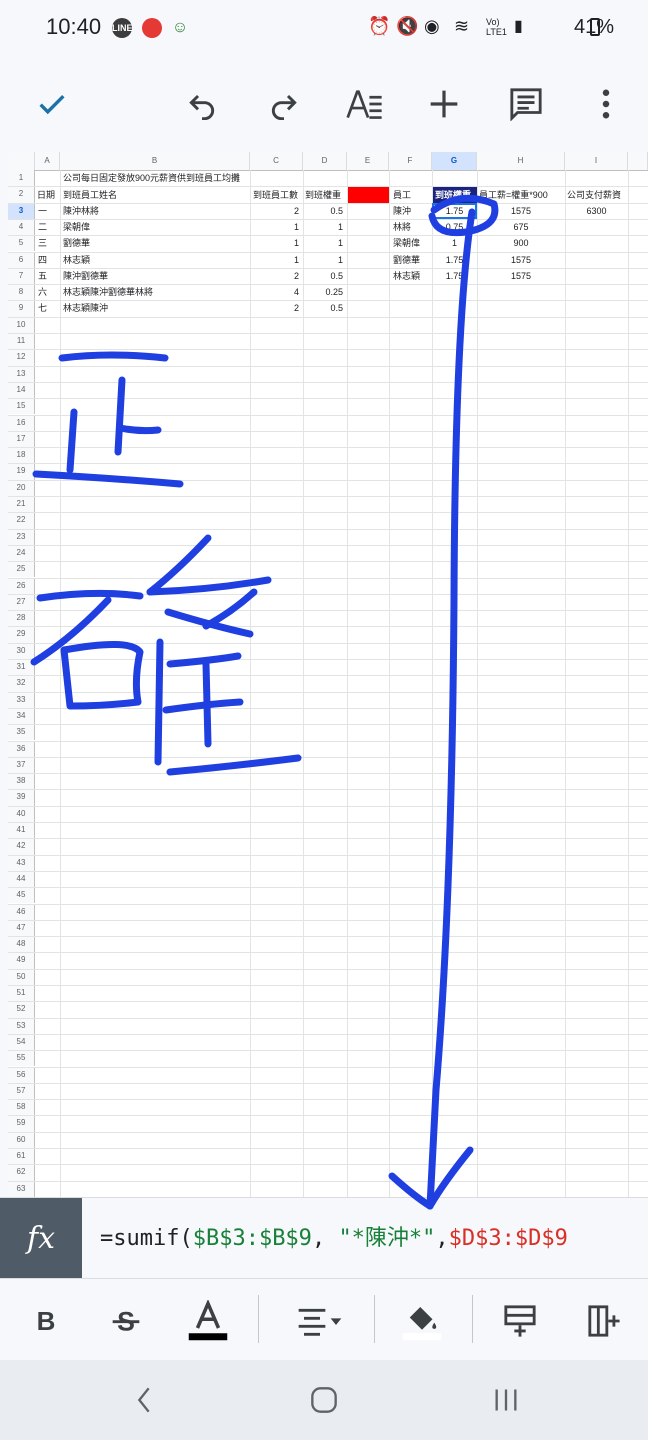  What do you see at coordinates (46, 195) in the screenshot?
I see `cell-a2: 日期` at bounding box center [46, 195].